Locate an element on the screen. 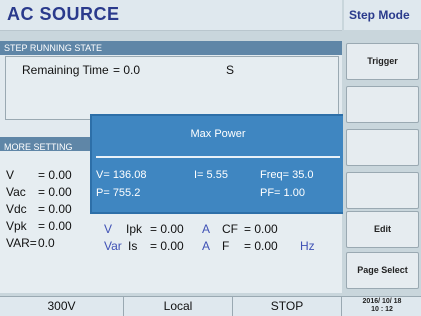  softkey-3-button is located at coordinates (382, 147).